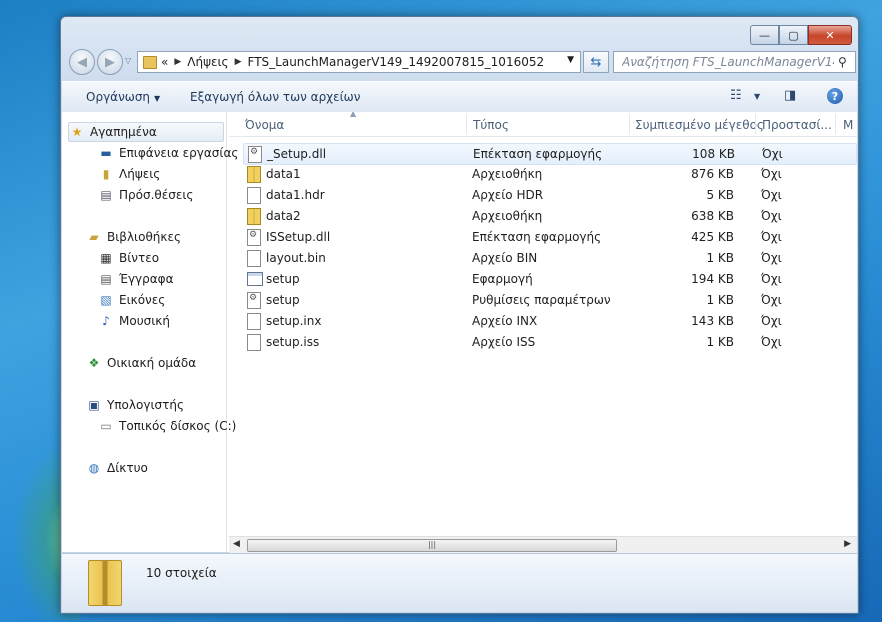 The width and height of the screenshot is (882, 622). I want to click on network-icon: ◍, so click(94, 468).